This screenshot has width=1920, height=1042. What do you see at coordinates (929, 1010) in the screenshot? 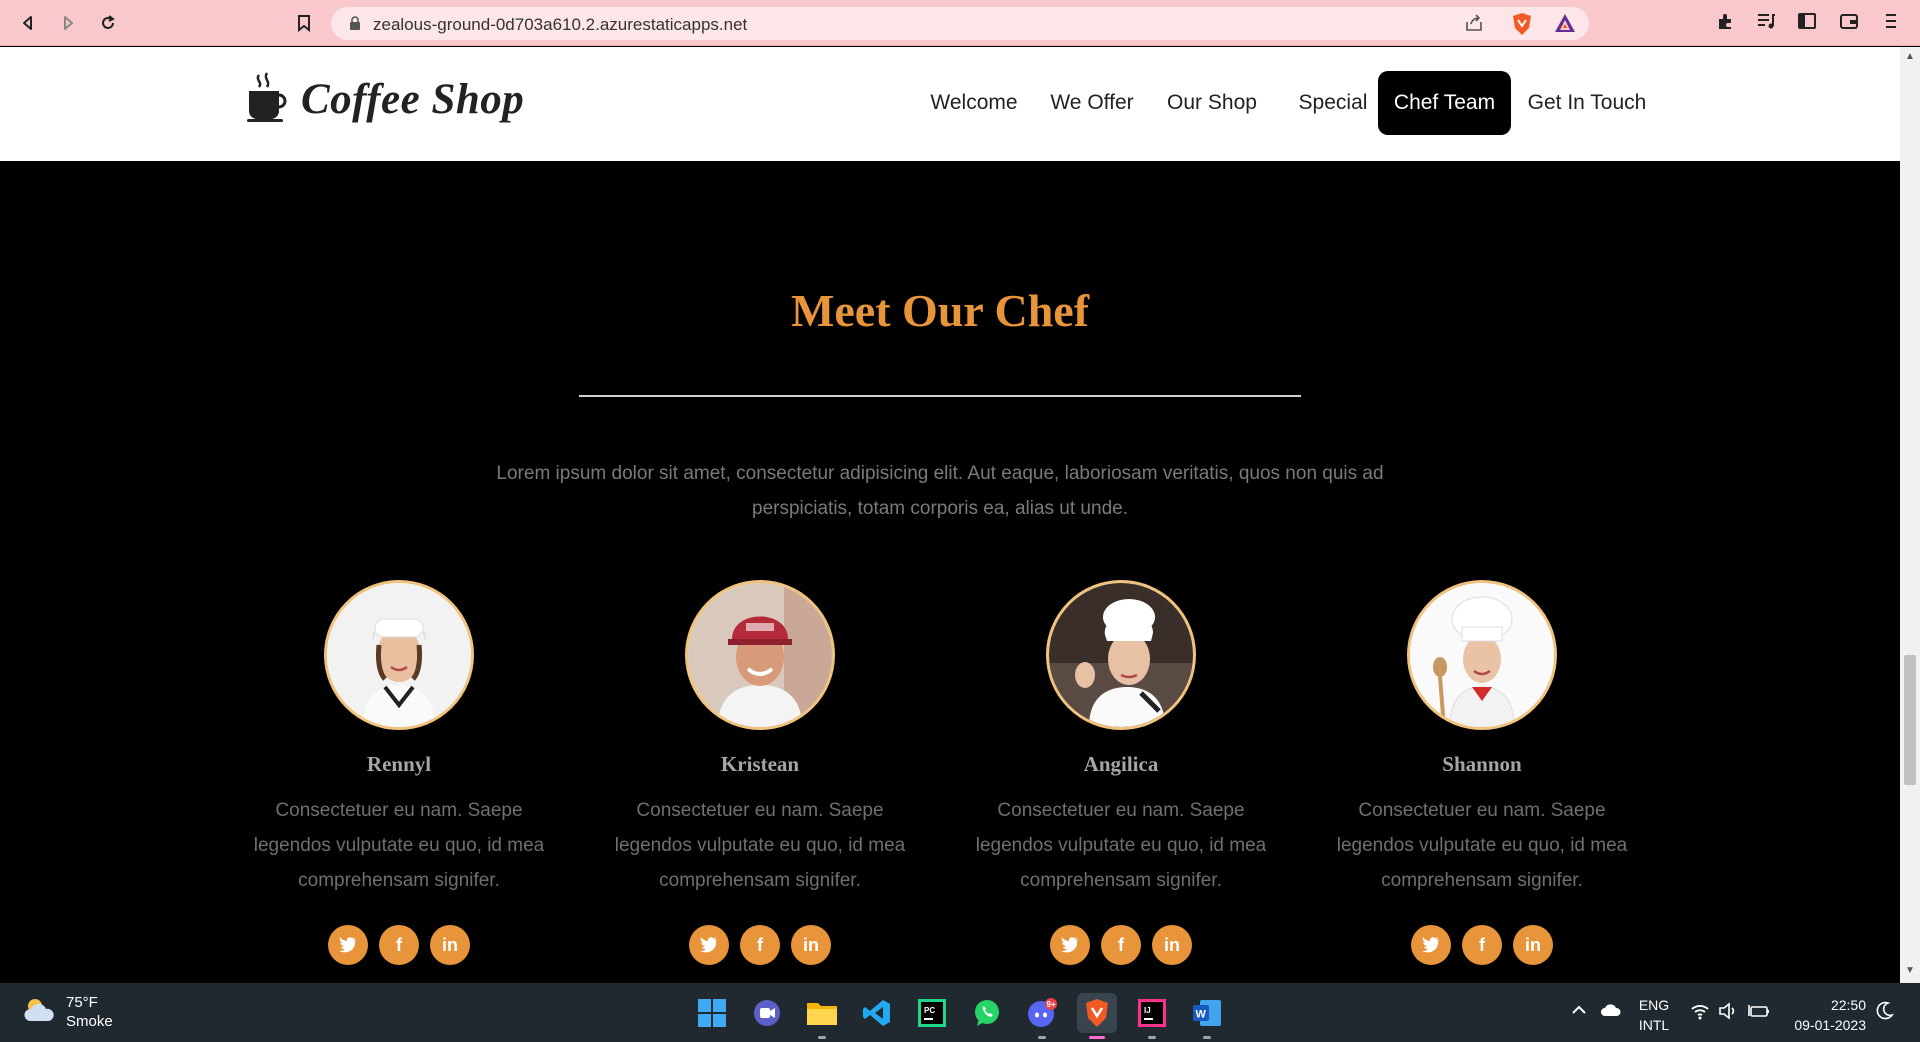
I see `svg-text: PC` at bounding box center [929, 1010].